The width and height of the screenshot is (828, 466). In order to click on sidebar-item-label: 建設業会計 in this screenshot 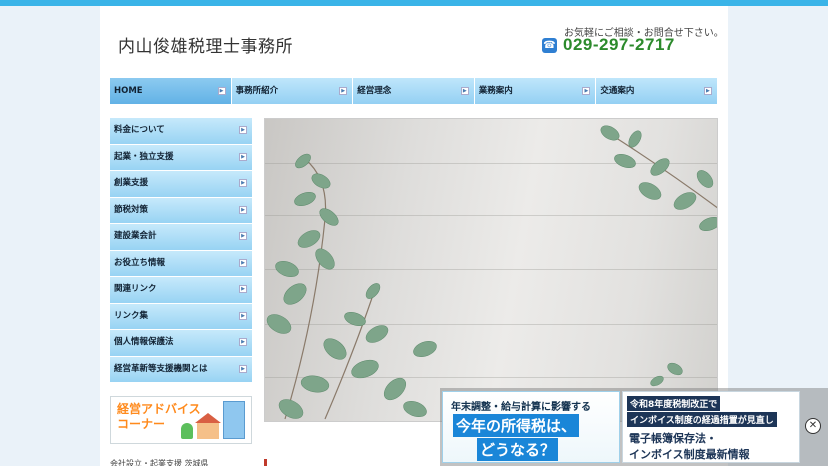, I will do `click(135, 236)`.